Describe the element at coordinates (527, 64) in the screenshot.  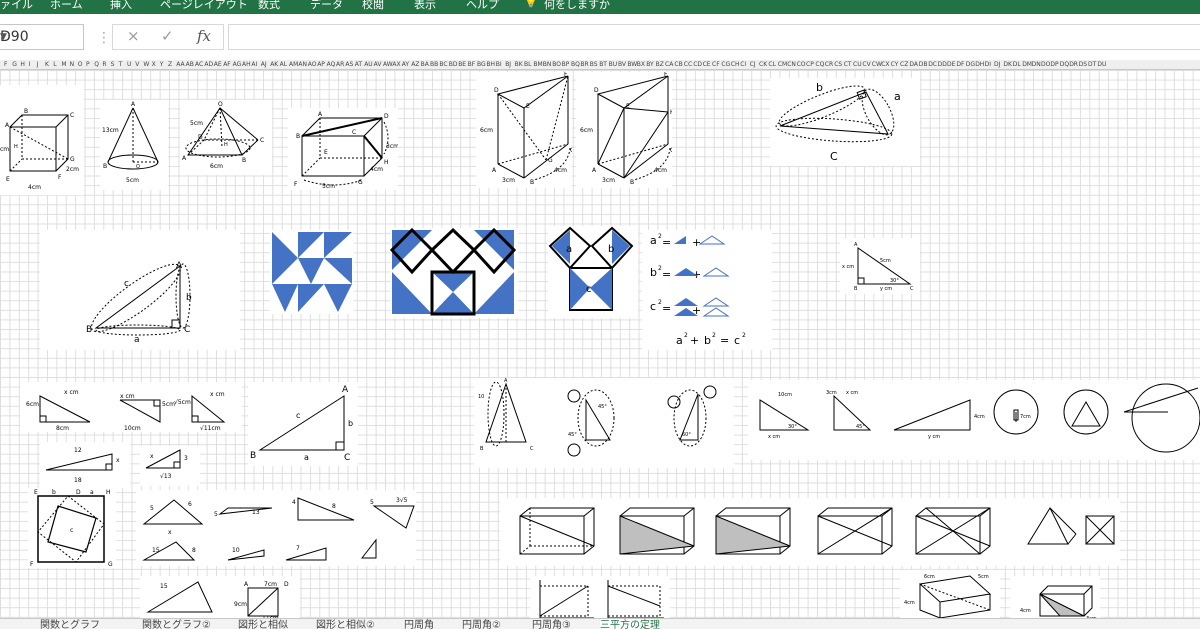
I see `column-letter: BL` at that location.